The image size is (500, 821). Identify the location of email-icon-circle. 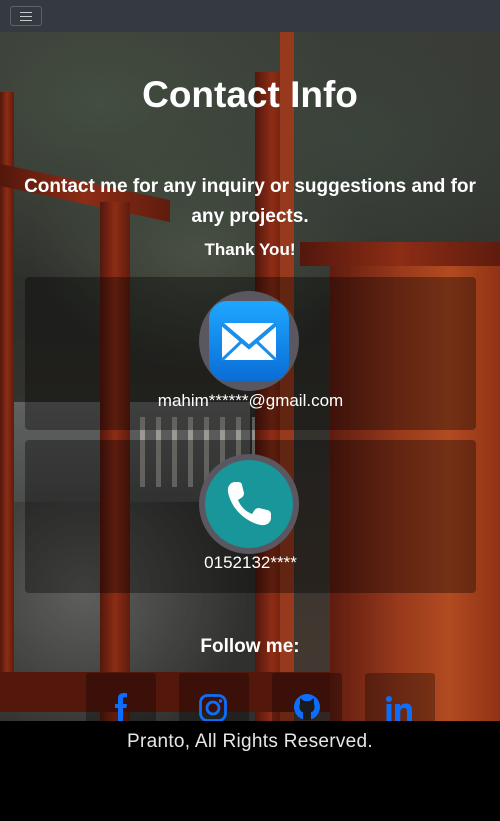
(249, 341).